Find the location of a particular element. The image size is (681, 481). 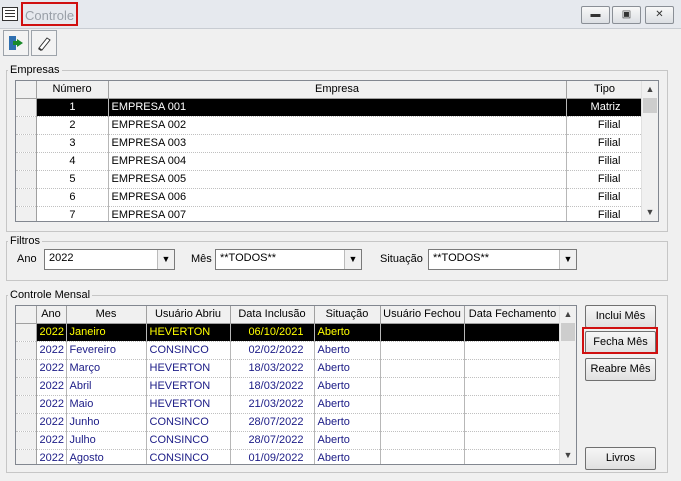

livros-button: Livros is located at coordinates (620, 458).